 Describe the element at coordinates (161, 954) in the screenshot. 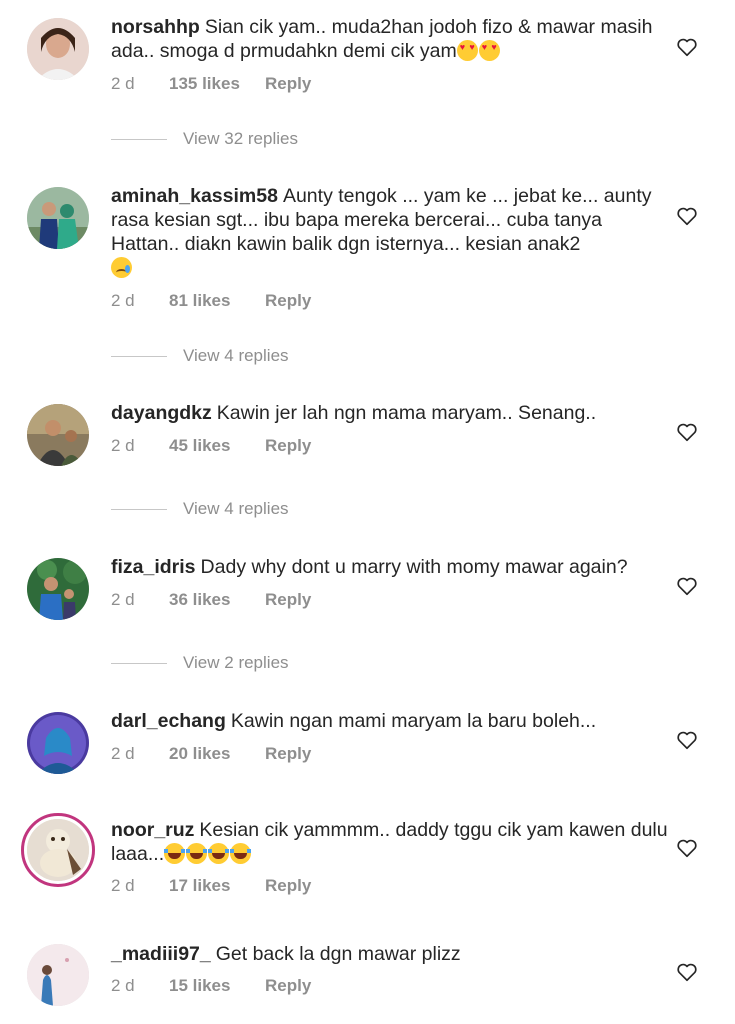

I see `comment-username: _madiii97_` at that location.